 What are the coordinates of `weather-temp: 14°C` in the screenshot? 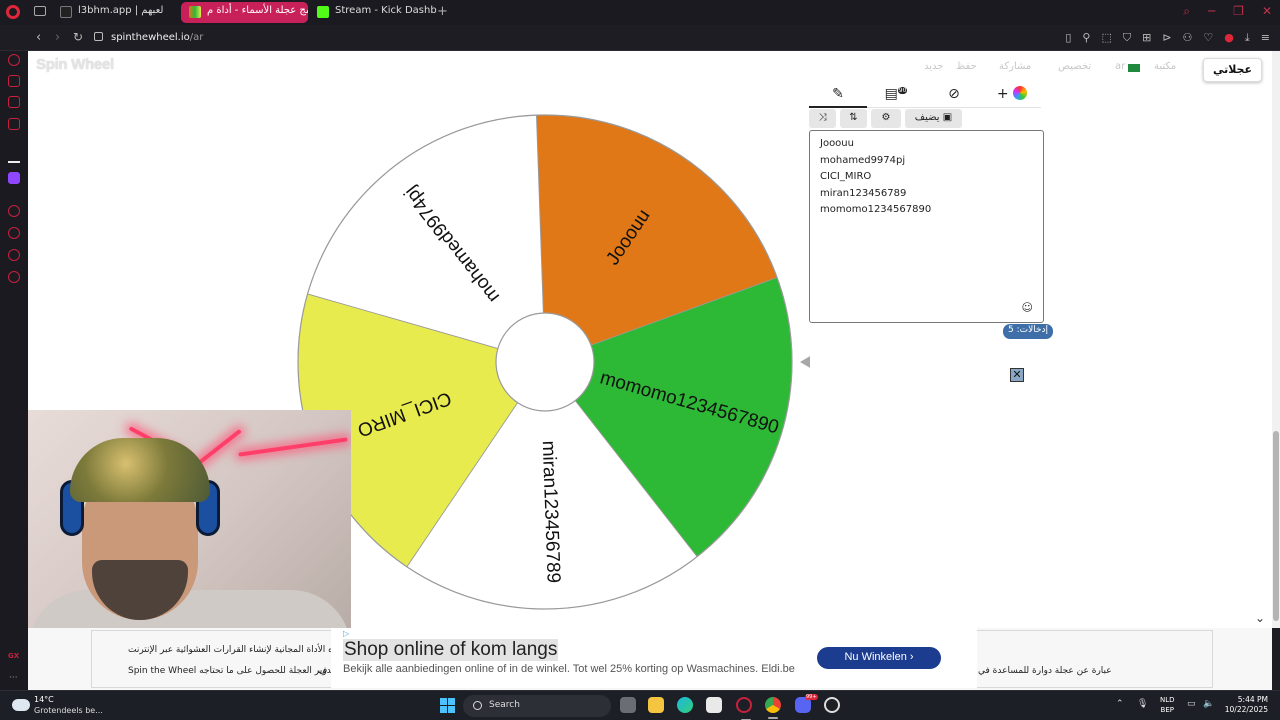 It's located at (44, 699).